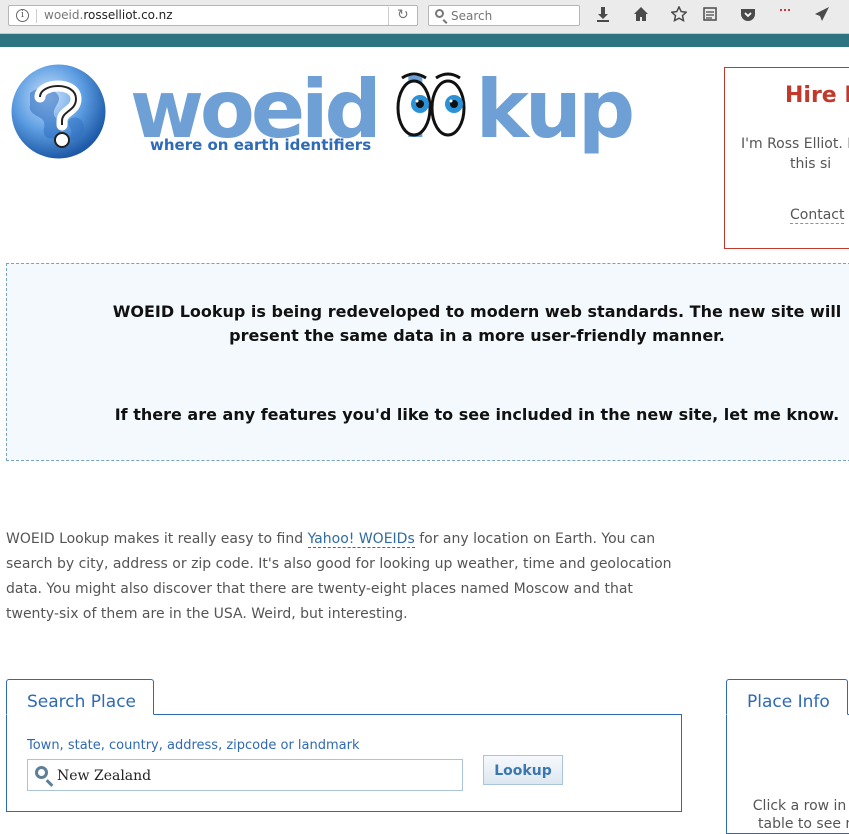 The width and height of the screenshot is (849, 834). Describe the element at coordinates (803, 824) in the screenshot. I see `place-info-hint-line2: table to see m` at that location.